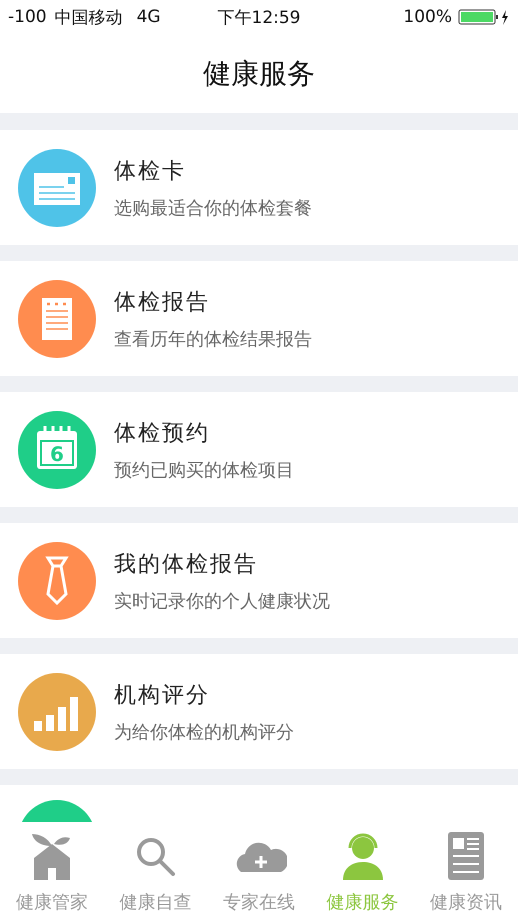 The height and width of the screenshot is (920, 518). I want to click on signal-strength: -100, so click(27, 17).